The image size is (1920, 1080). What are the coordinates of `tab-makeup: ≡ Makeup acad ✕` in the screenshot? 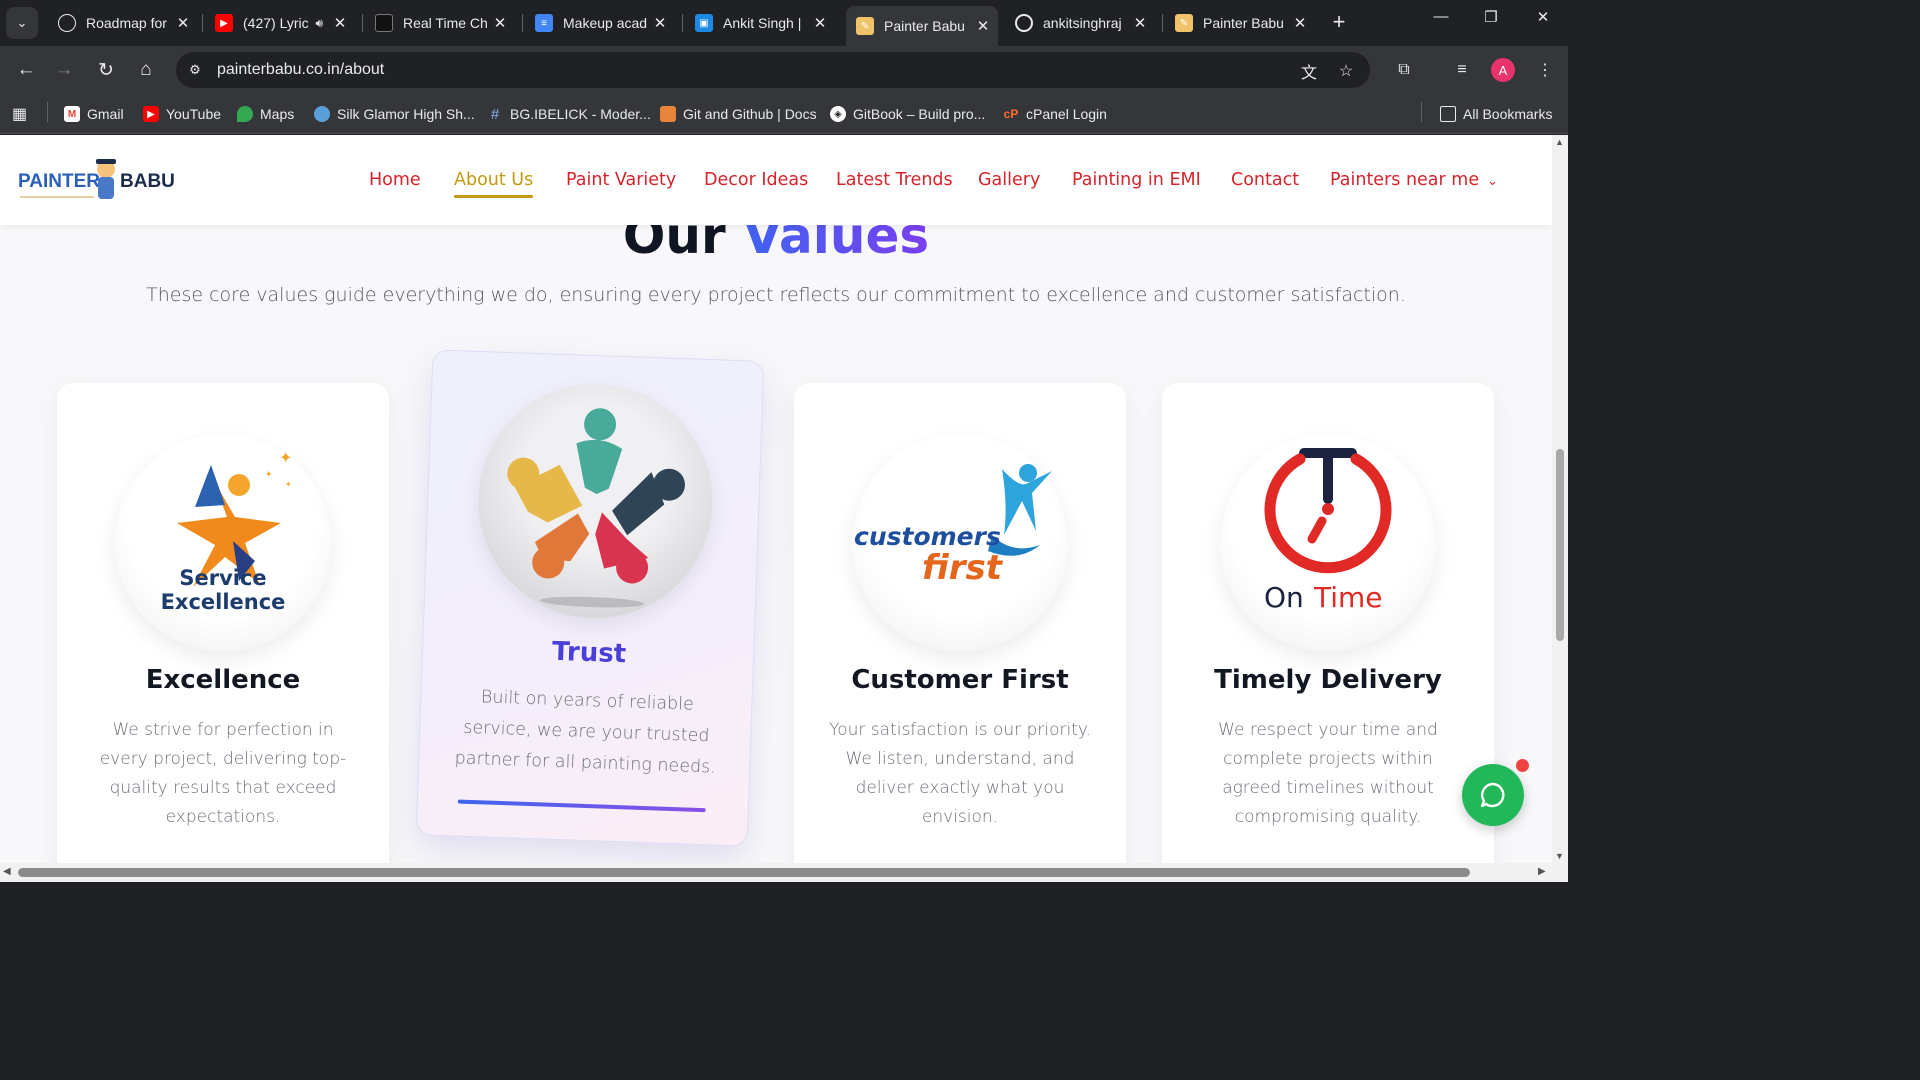 It's located at (600, 23).